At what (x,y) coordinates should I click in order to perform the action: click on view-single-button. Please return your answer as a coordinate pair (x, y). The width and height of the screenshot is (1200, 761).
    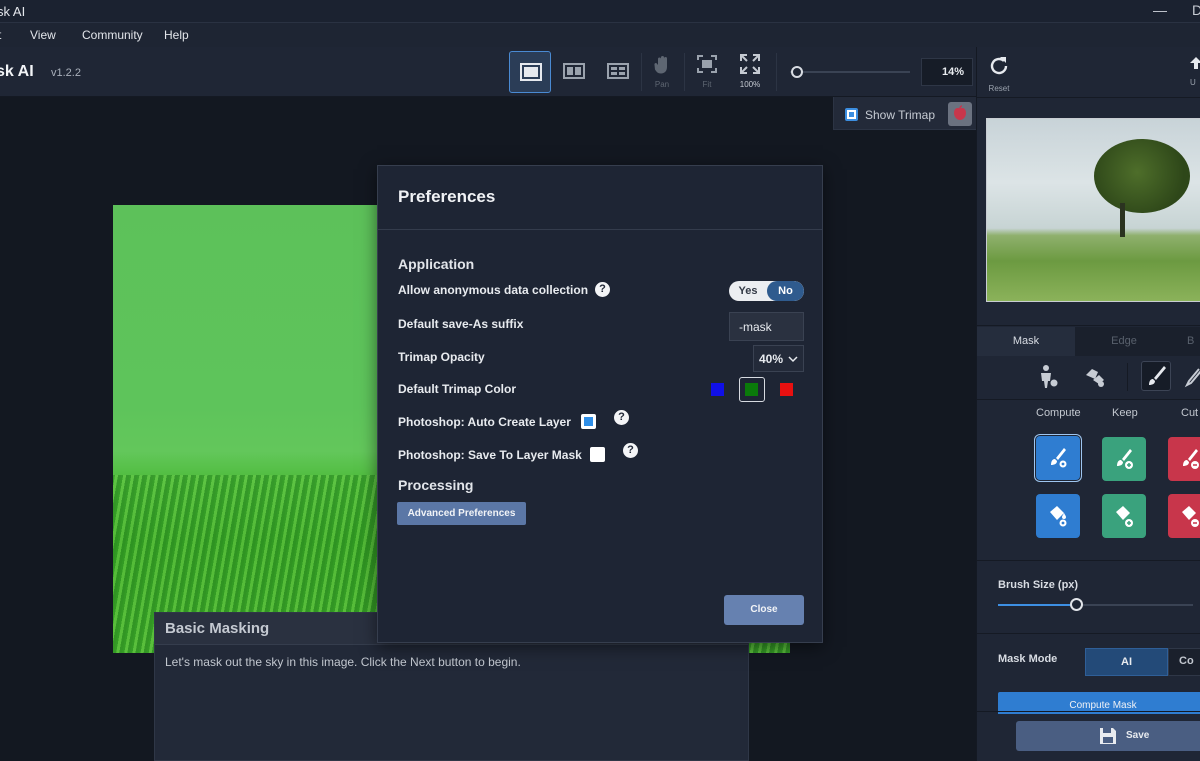
    Looking at the image, I should click on (530, 72).